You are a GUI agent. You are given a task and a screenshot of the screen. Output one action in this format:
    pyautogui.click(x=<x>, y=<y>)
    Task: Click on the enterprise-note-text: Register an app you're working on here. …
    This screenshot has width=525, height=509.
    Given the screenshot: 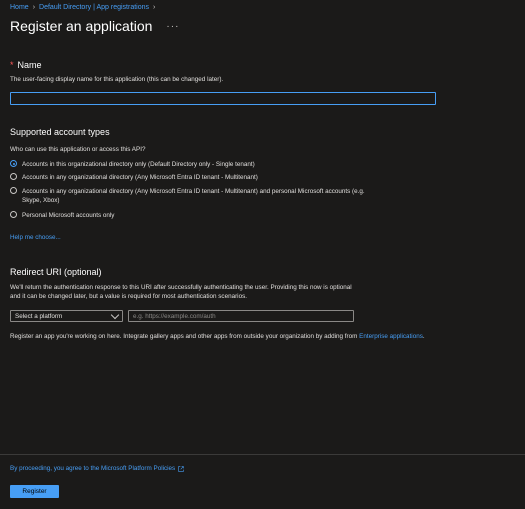 What is the action you would take?
    pyautogui.click(x=185, y=336)
    